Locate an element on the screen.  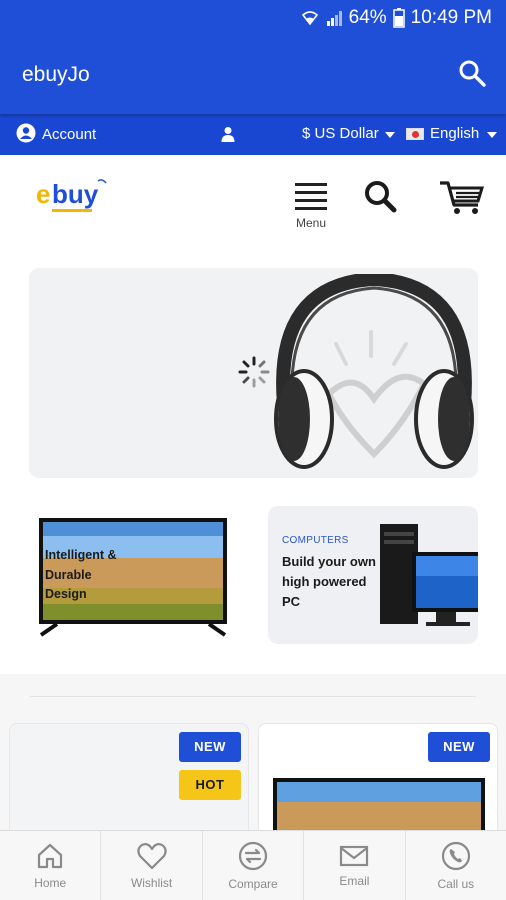
tv-promo-card: Intelligent & Durable Design is located at coordinates (132, 575).